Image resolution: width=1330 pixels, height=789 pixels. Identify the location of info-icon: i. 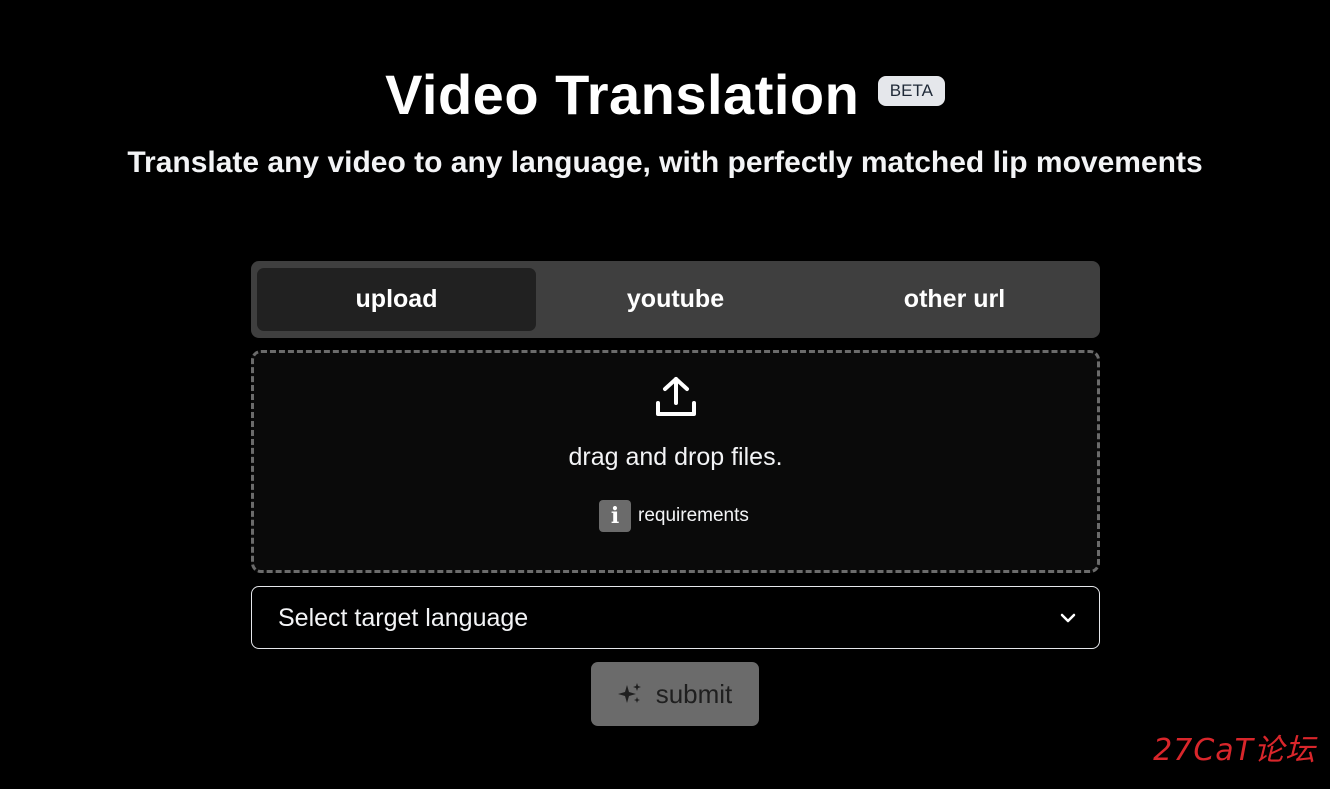
(615, 516).